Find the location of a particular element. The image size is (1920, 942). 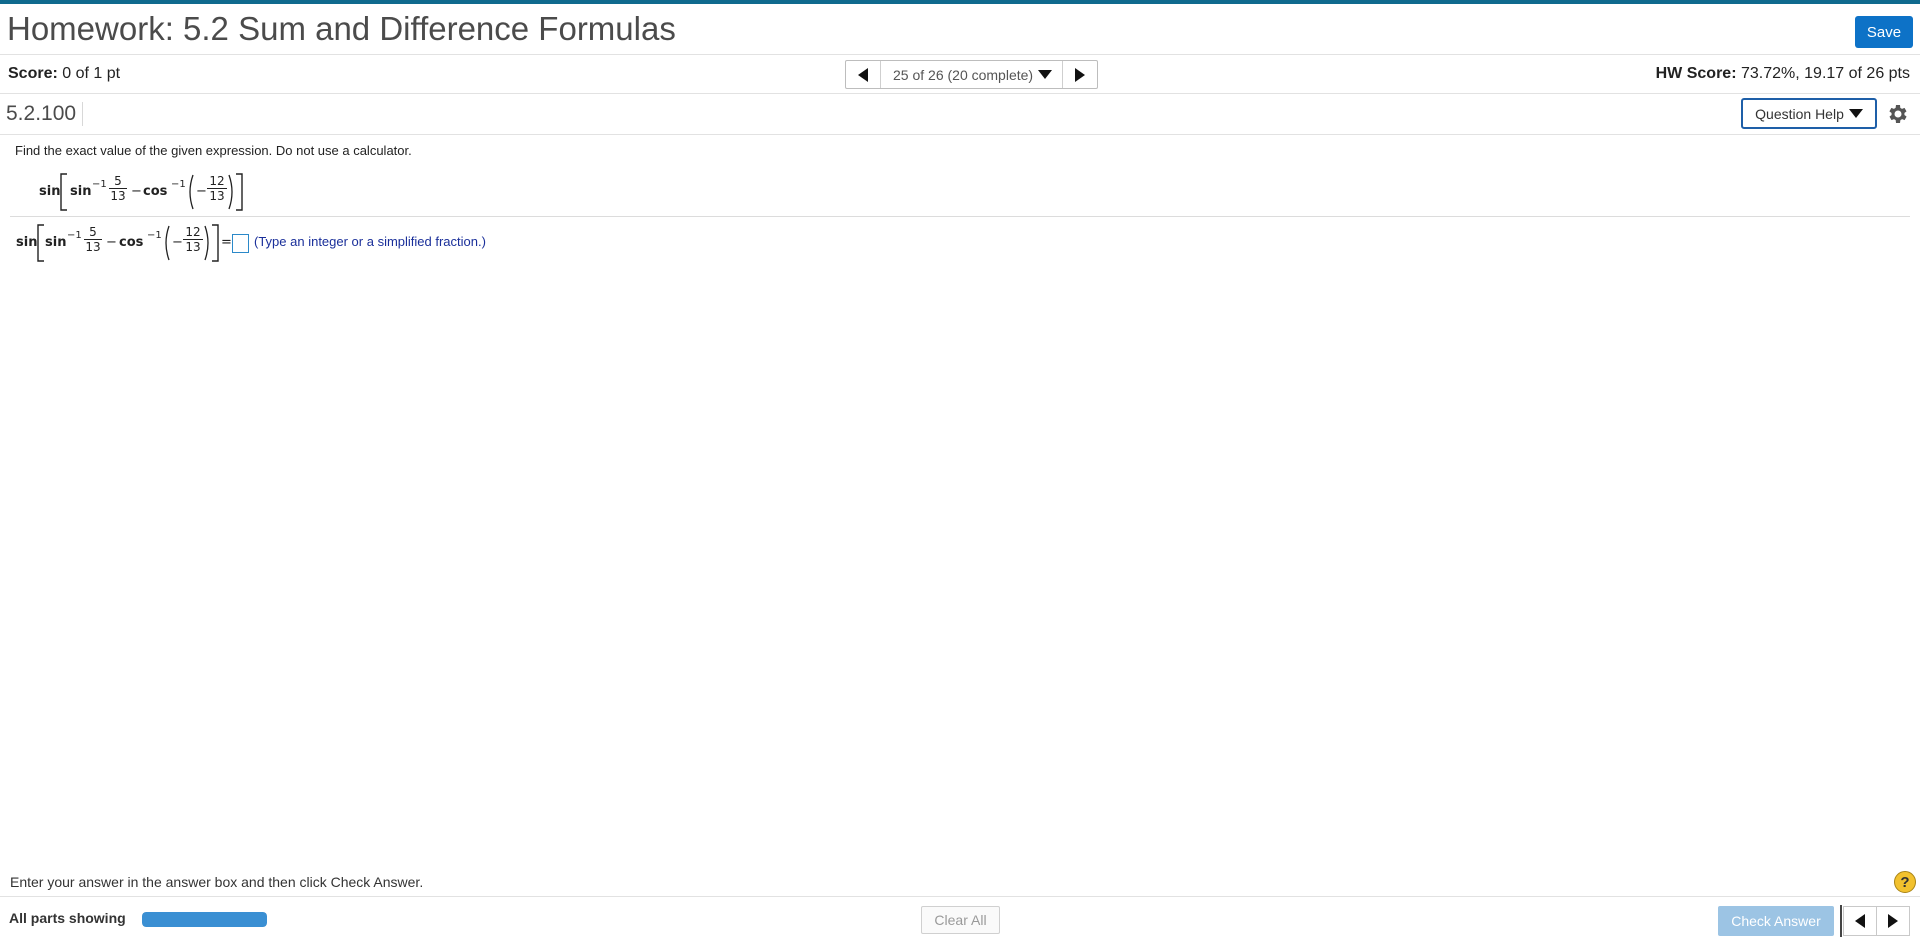

question-selector-dropdown: 25 of 26 (20 complete) is located at coordinates (971, 74).